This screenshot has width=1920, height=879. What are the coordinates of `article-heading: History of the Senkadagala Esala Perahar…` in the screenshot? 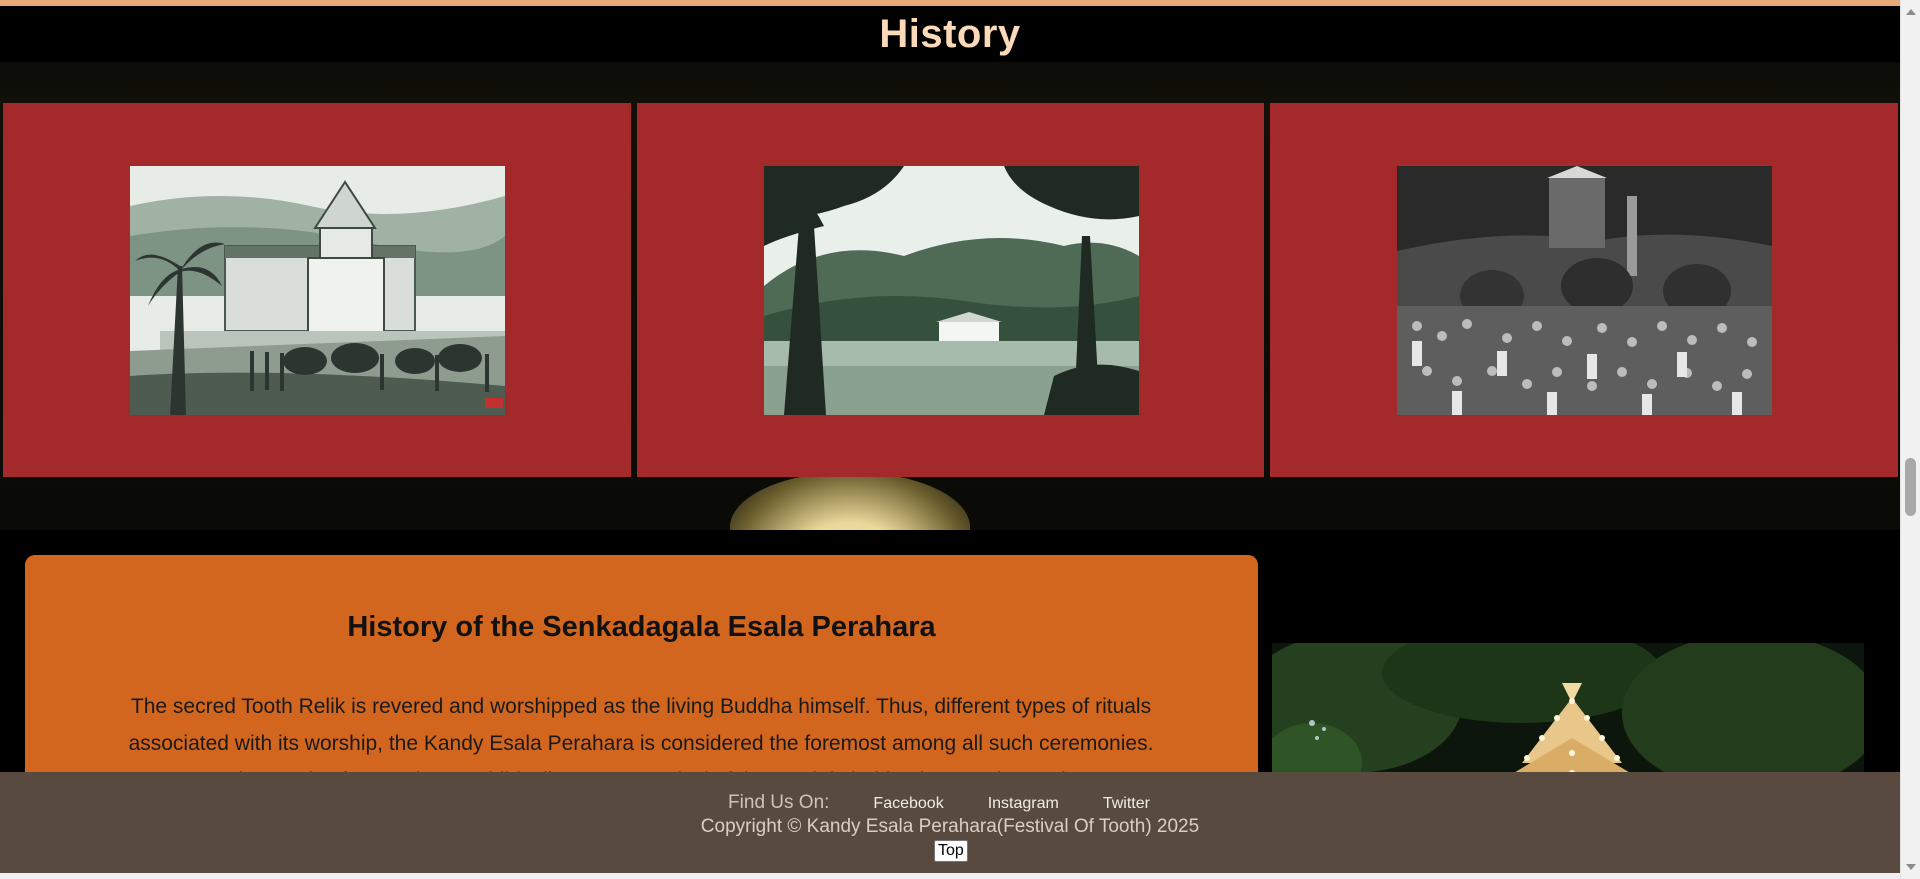 It's located at (641, 627).